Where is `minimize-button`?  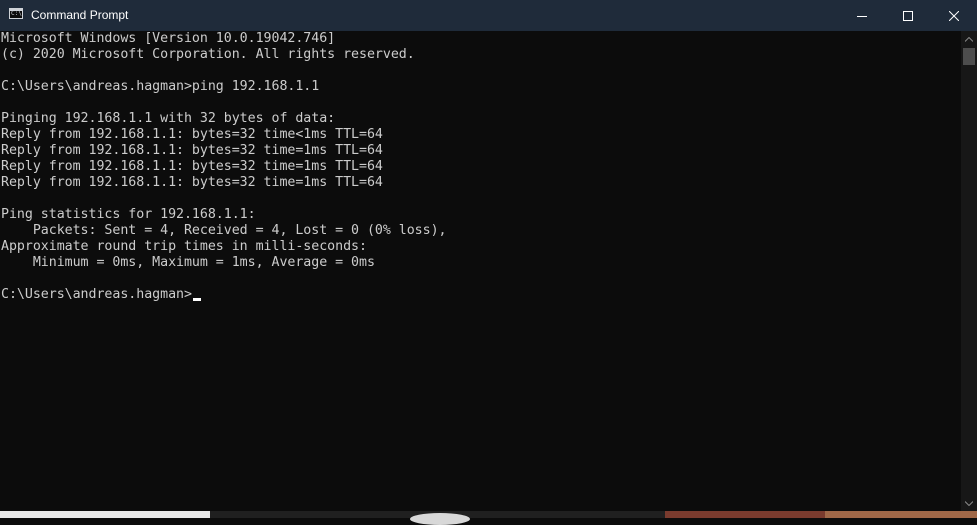
minimize-button is located at coordinates (862, 15).